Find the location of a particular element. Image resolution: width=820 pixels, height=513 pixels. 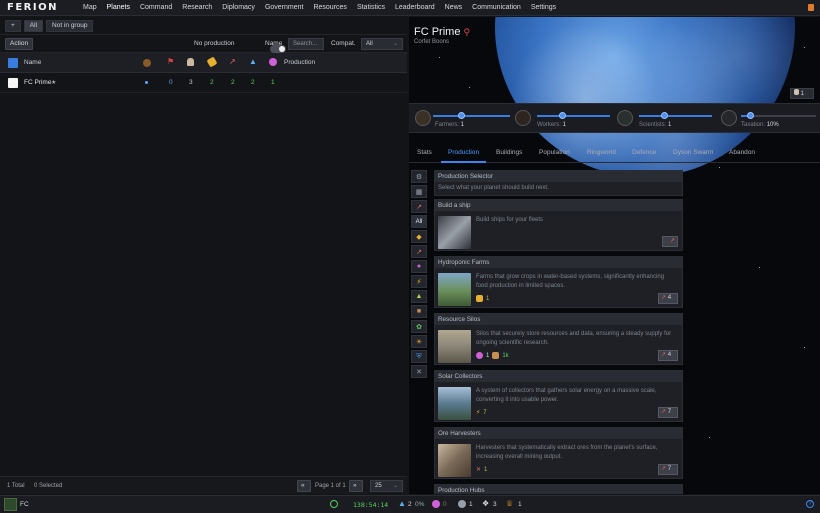

silo-icon: ▦ is located at coordinates (419, 191).